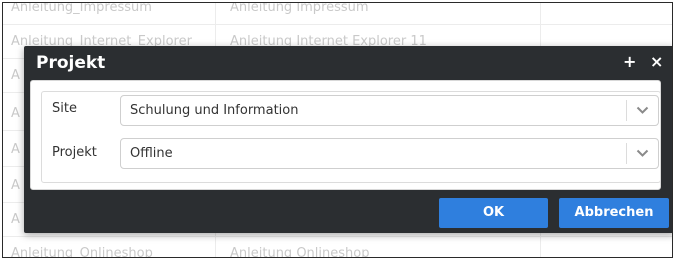 Image resolution: width=676 pixels, height=260 pixels. What do you see at coordinates (214, 110) in the screenshot?
I see `site-select-value: Schulung und Information` at bounding box center [214, 110].